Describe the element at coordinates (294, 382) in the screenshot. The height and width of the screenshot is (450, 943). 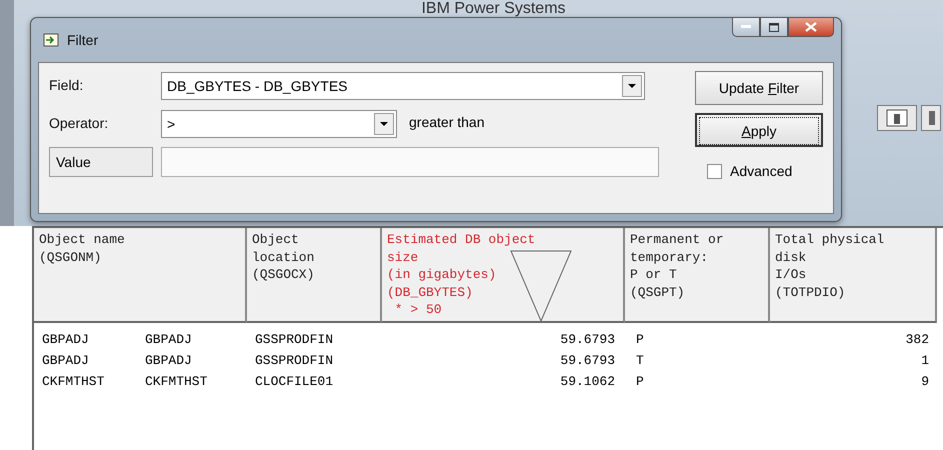
I see `table-cell-text: CLOCFILE01` at that location.